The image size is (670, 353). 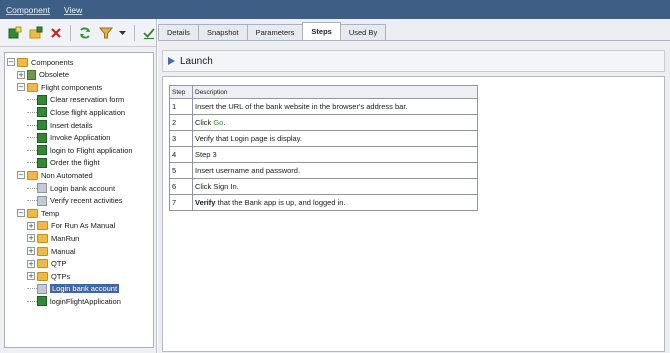 What do you see at coordinates (323, 170) in the screenshot?
I see `step-row: 5 Insert username and password.` at bounding box center [323, 170].